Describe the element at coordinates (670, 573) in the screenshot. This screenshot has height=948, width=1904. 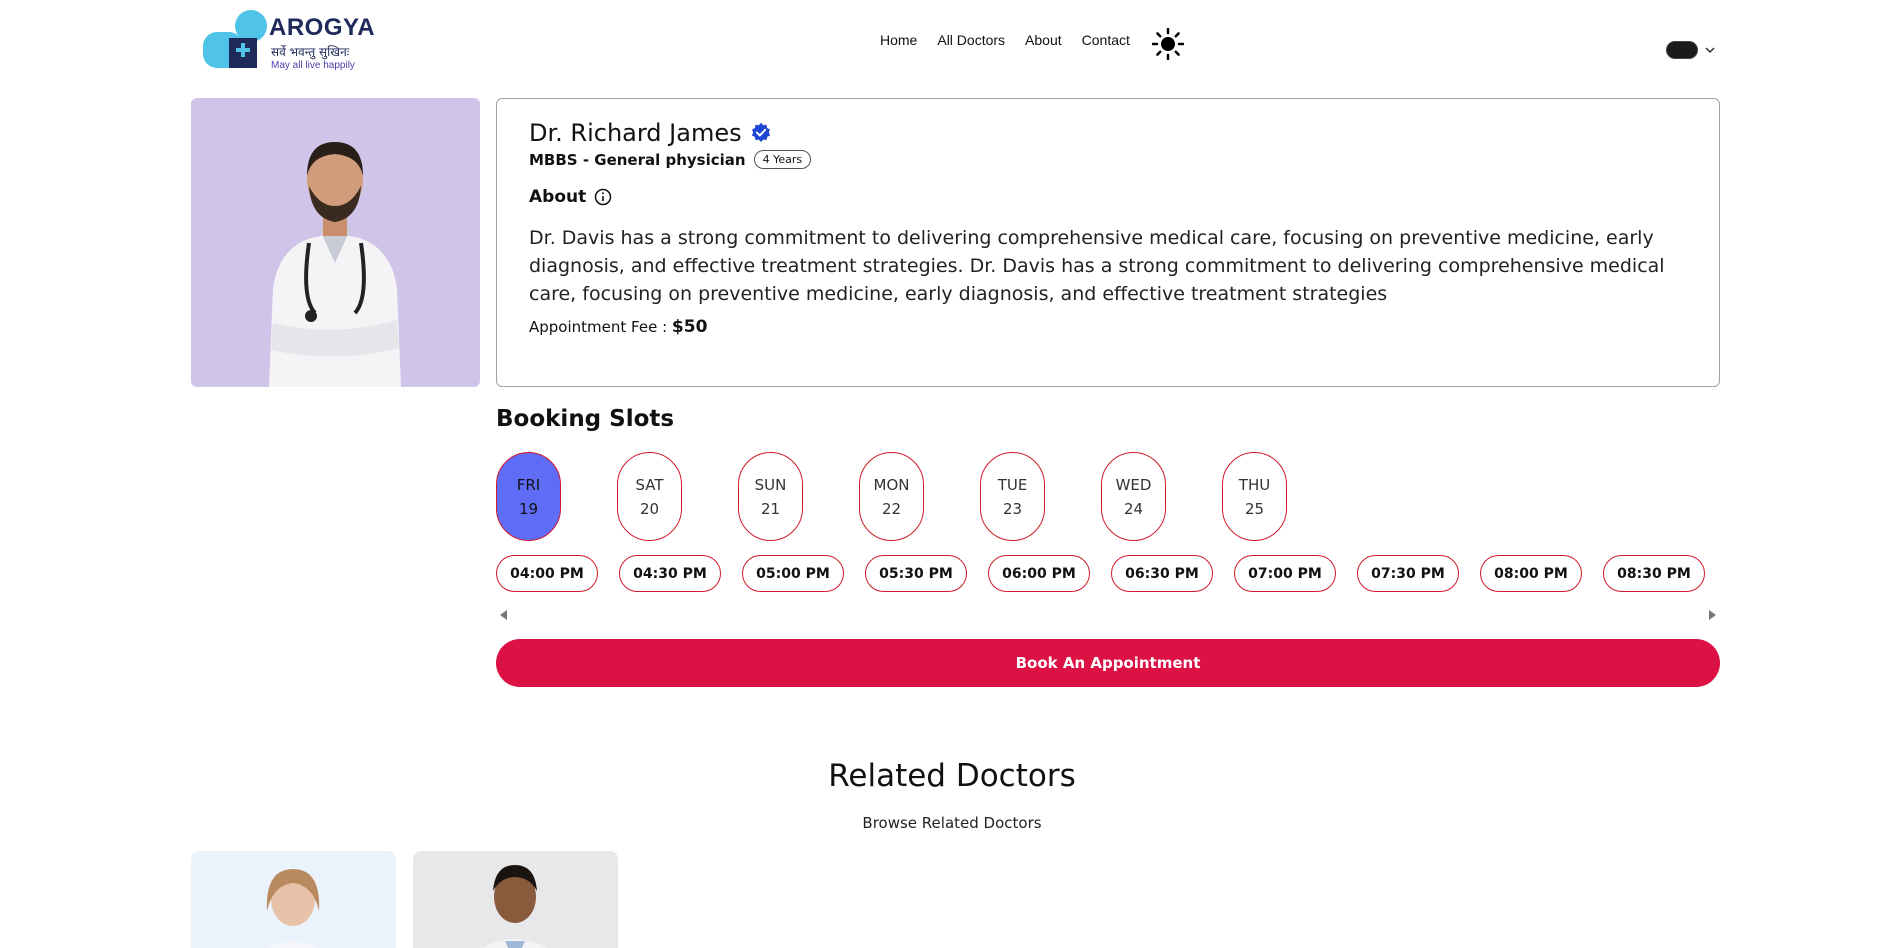
I see `time-slot: 04:30 PM` at that location.